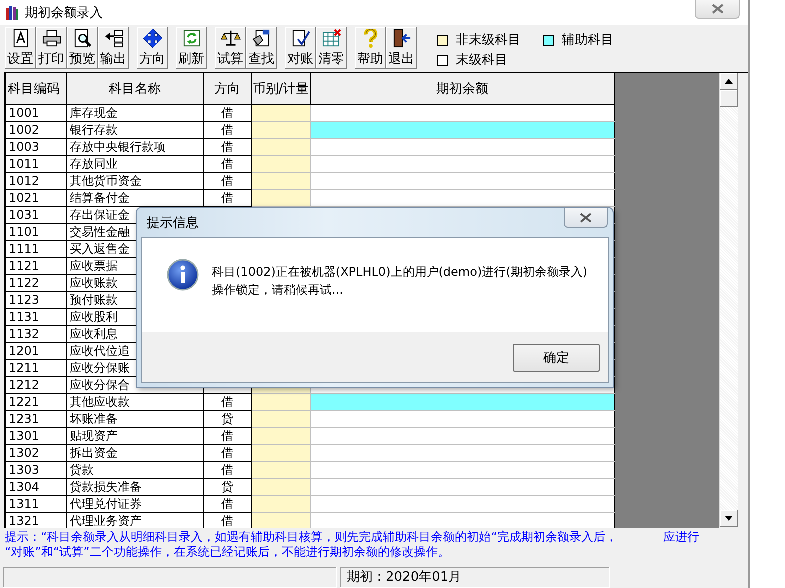  What do you see at coordinates (135, 419) in the screenshot?
I see `table-cell: 坏账准备` at bounding box center [135, 419].